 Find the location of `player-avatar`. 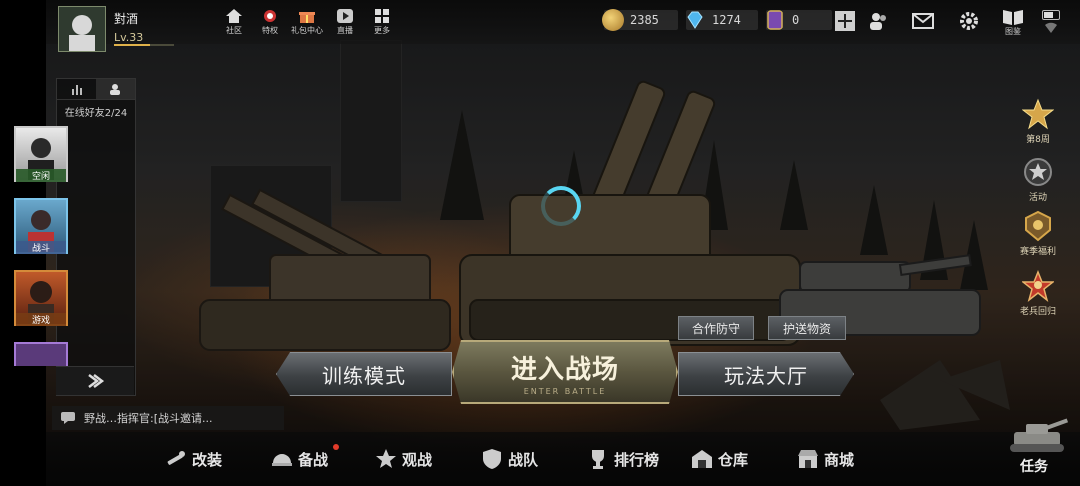

player-avatar is located at coordinates (82, 29).